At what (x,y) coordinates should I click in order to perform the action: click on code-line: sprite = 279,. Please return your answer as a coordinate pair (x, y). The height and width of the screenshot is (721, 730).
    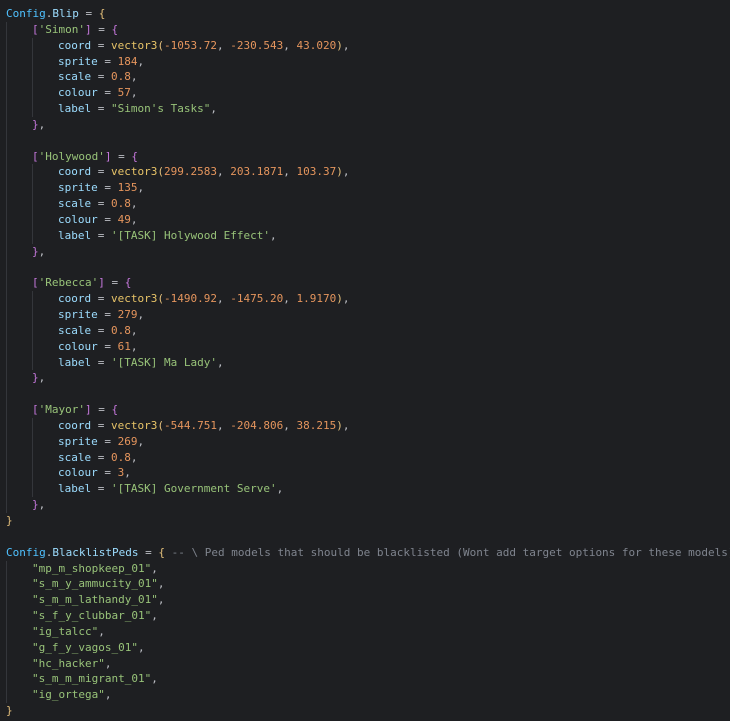
    Looking at the image, I should click on (365, 315).